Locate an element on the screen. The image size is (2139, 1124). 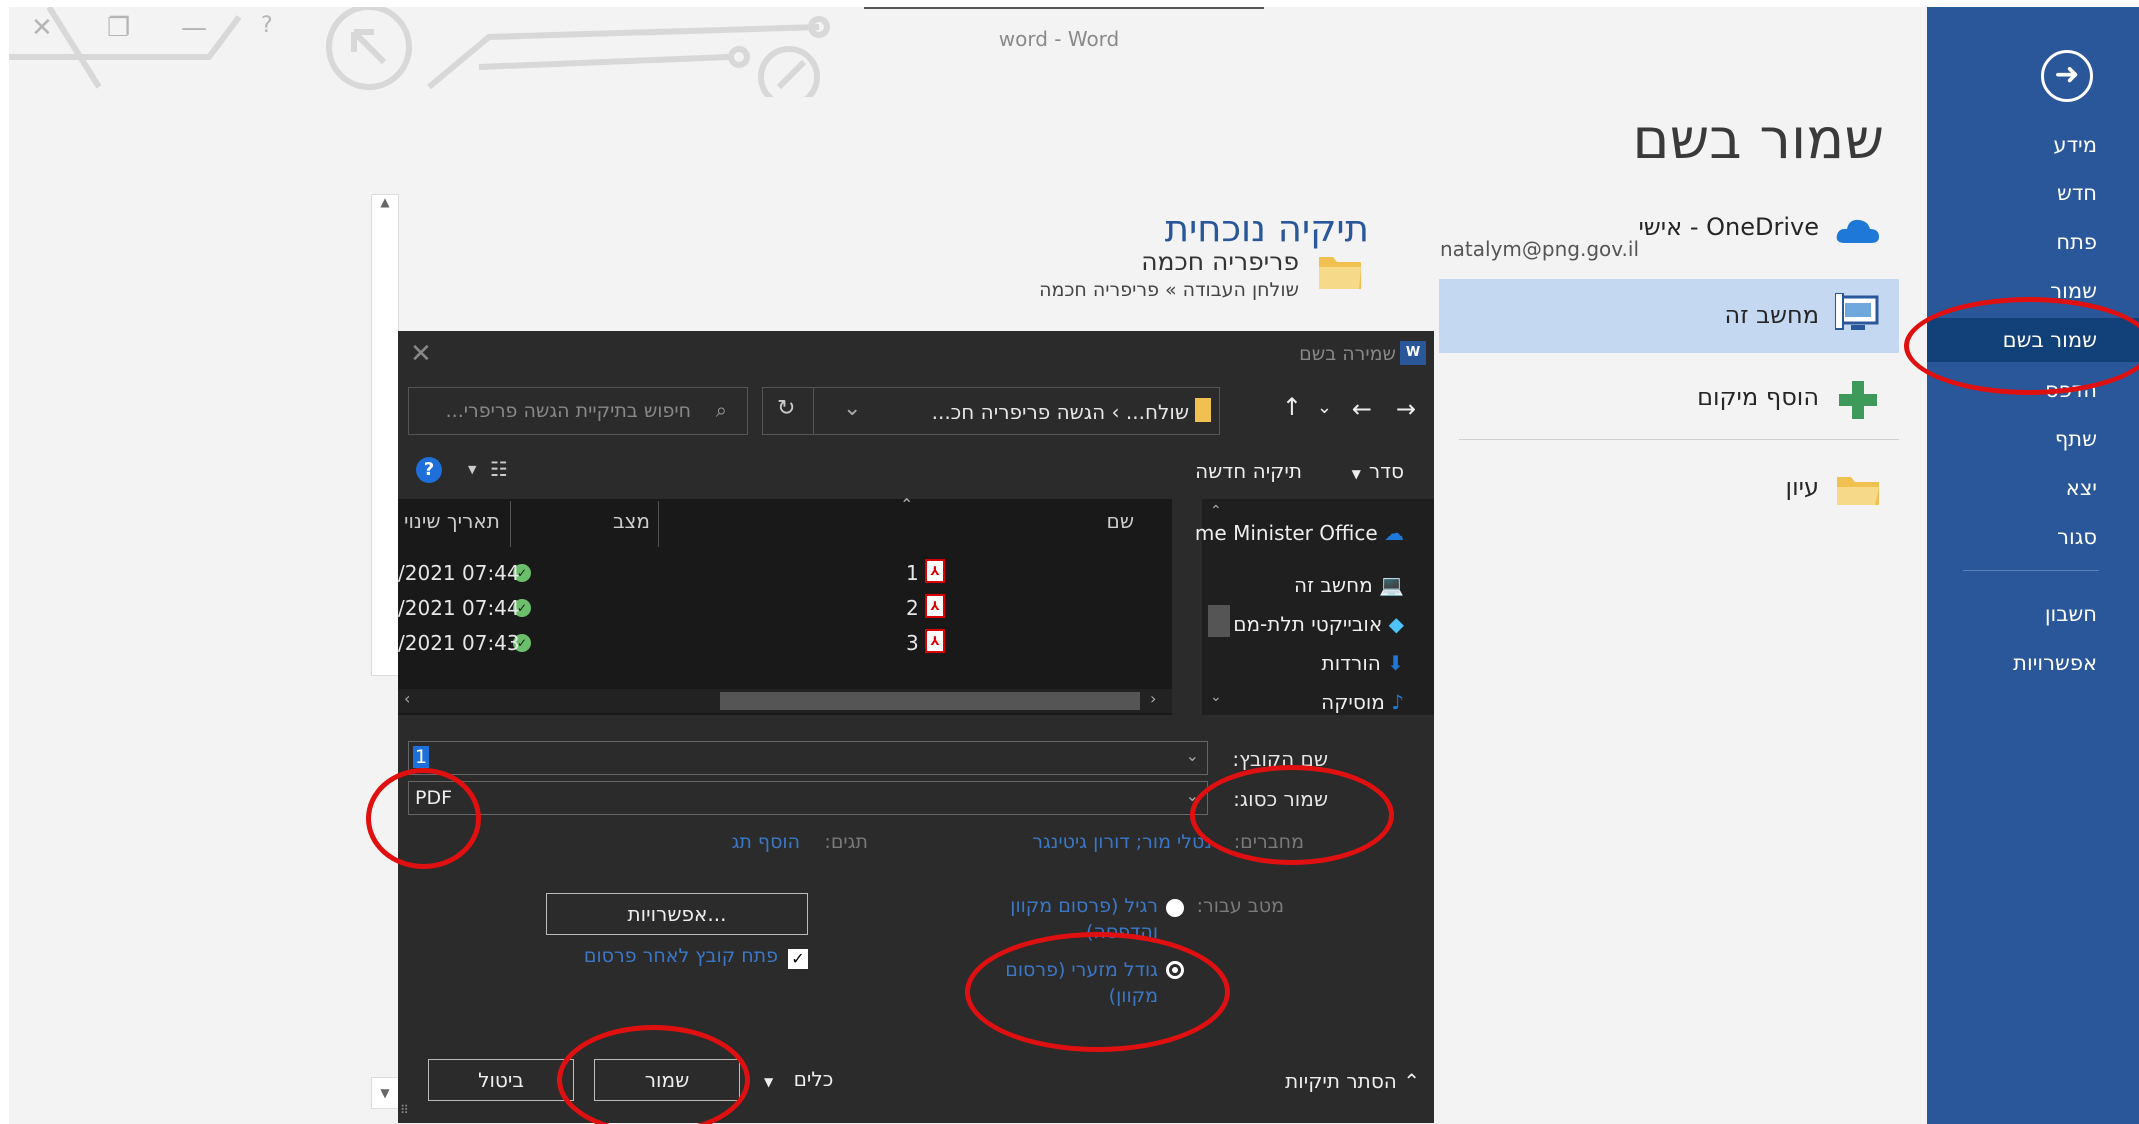
back-arrow-icon: → is located at coordinates (1406, 409).